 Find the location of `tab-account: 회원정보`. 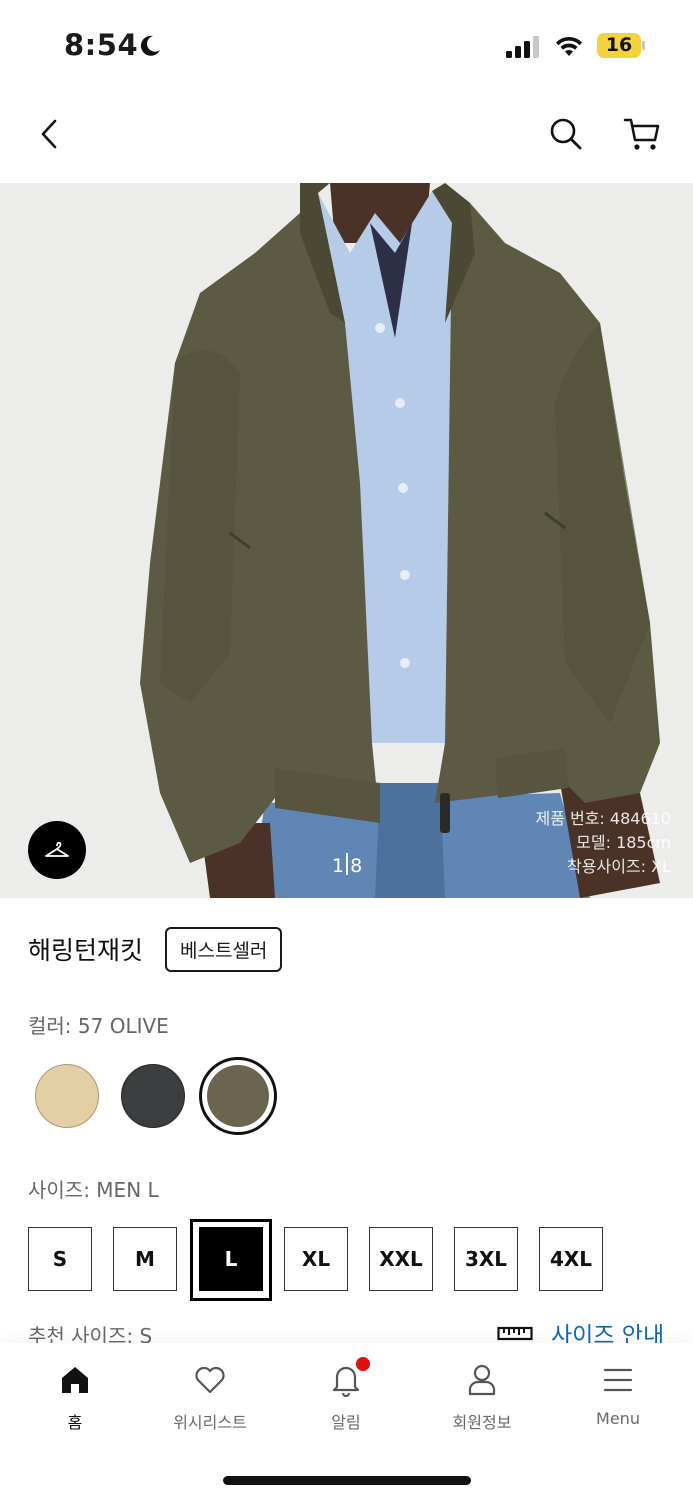

tab-account: 회원정보 is located at coordinates (482, 1397).